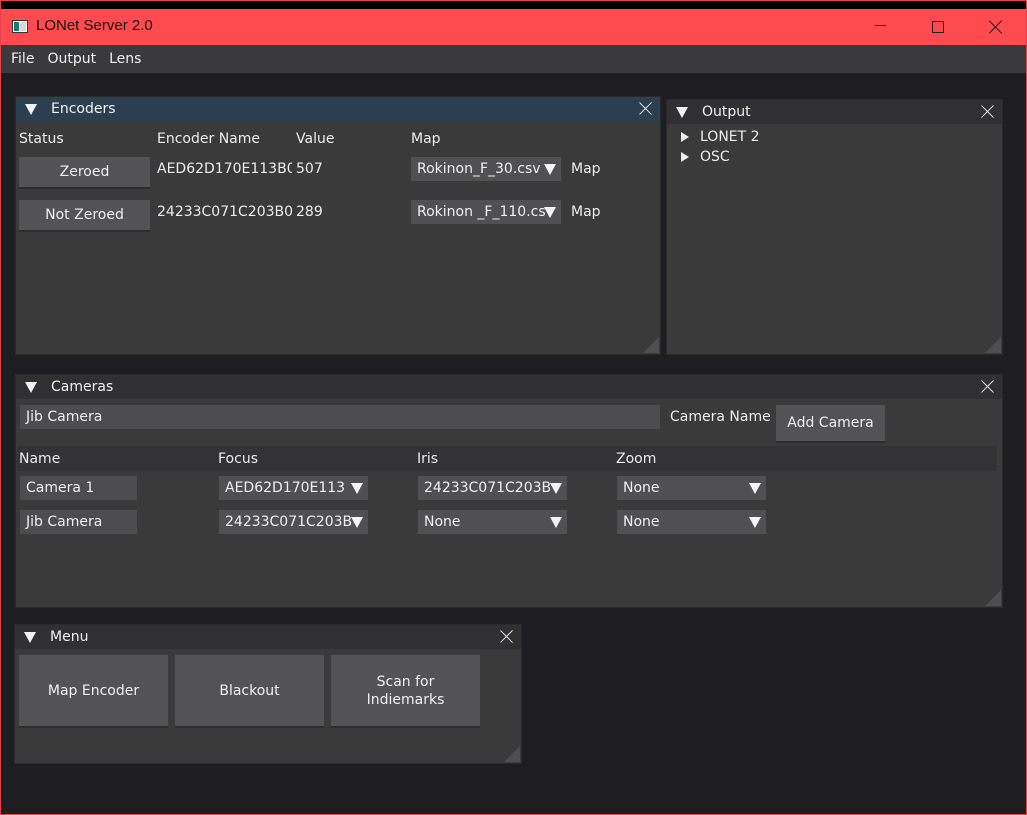  I want to click on menu-output: Output, so click(71, 59).